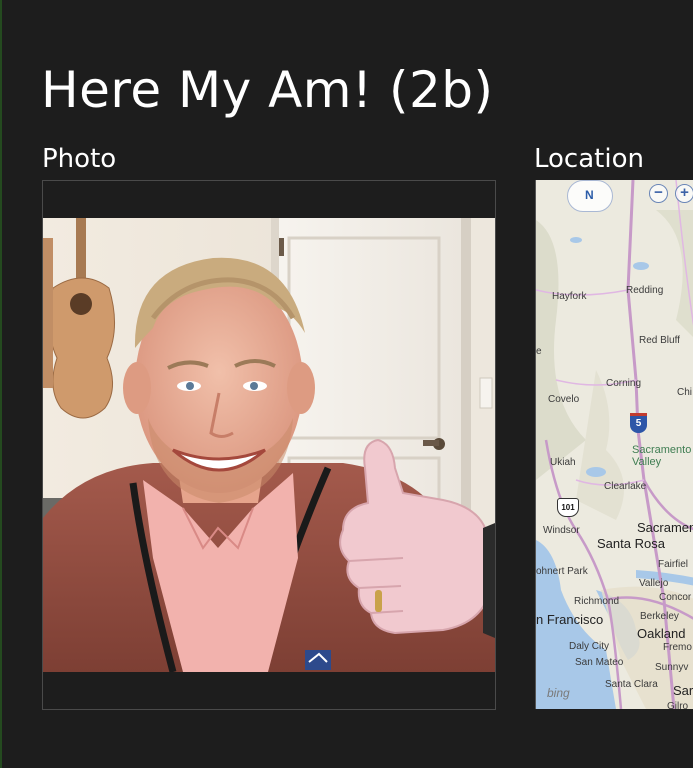 Image resolution: width=693 pixels, height=768 pixels. What do you see at coordinates (672, 667) in the screenshot?
I see `map-place-label: Sunnyv` at bounding box center [672, 667].